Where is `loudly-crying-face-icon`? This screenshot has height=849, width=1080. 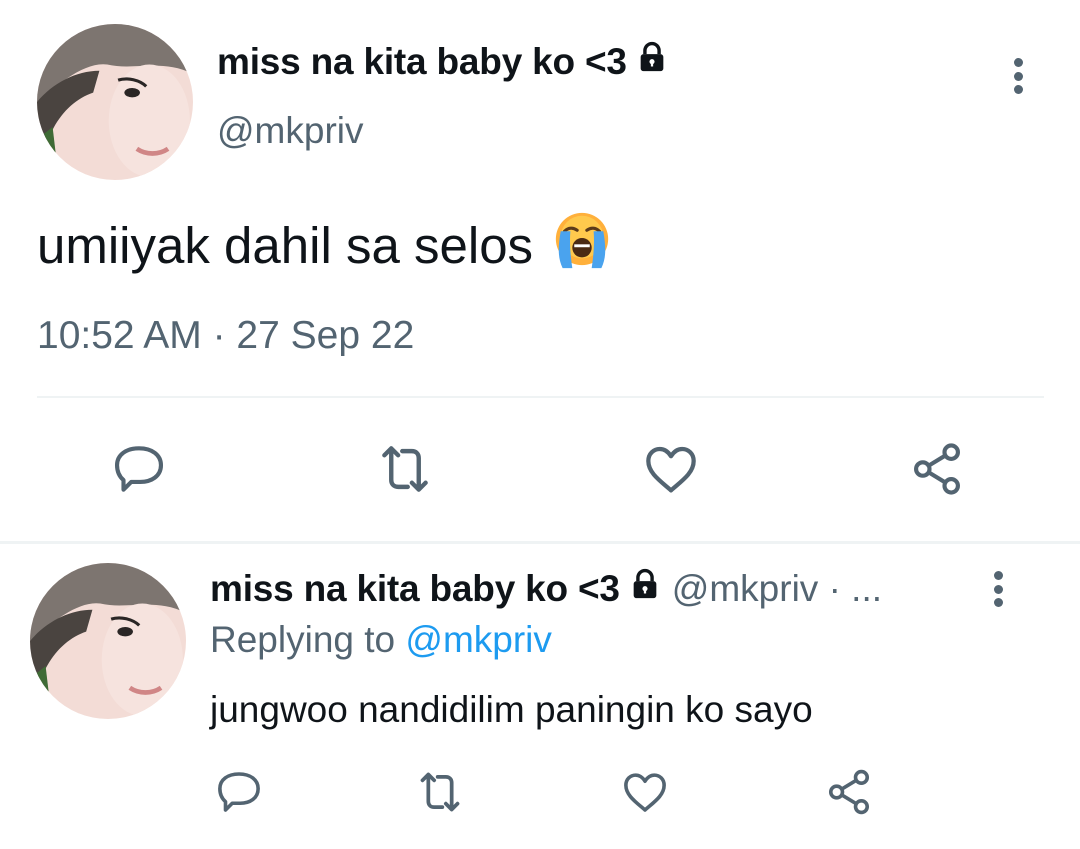
loudly-crying-face-icon is located at coordinates (582, 245).